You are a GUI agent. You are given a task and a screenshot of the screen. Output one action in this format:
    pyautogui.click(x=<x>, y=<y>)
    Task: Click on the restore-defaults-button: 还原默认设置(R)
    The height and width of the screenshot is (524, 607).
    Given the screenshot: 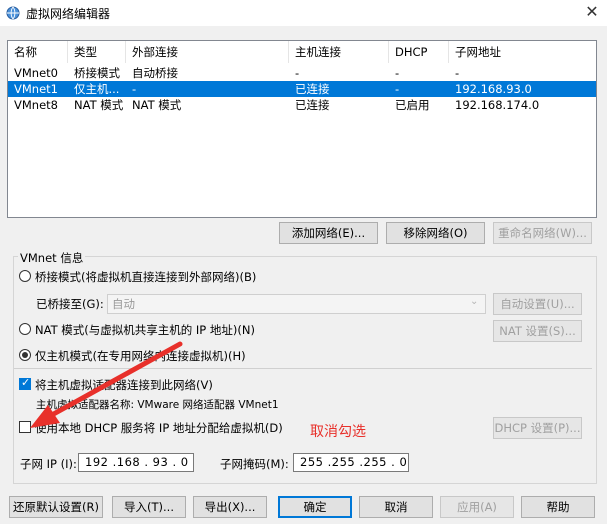 What is the action you would take?
    pyautogui.click(x=56, y=507)
    